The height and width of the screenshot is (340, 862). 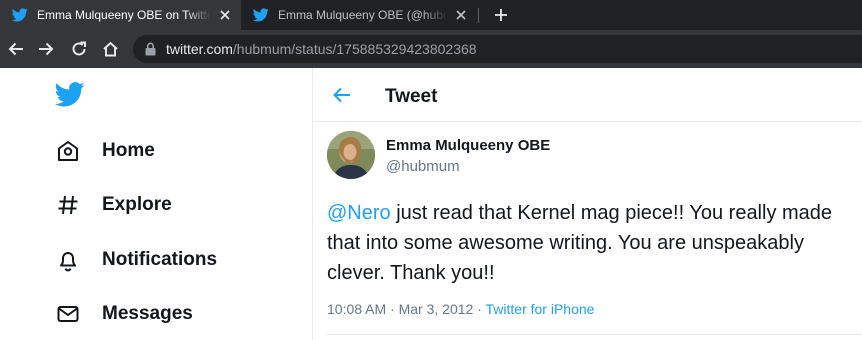 What do you see at coordinates (423, 166) in the screenshot?
I see `author-handle: @hubmum` at bounding box center [423, 166].